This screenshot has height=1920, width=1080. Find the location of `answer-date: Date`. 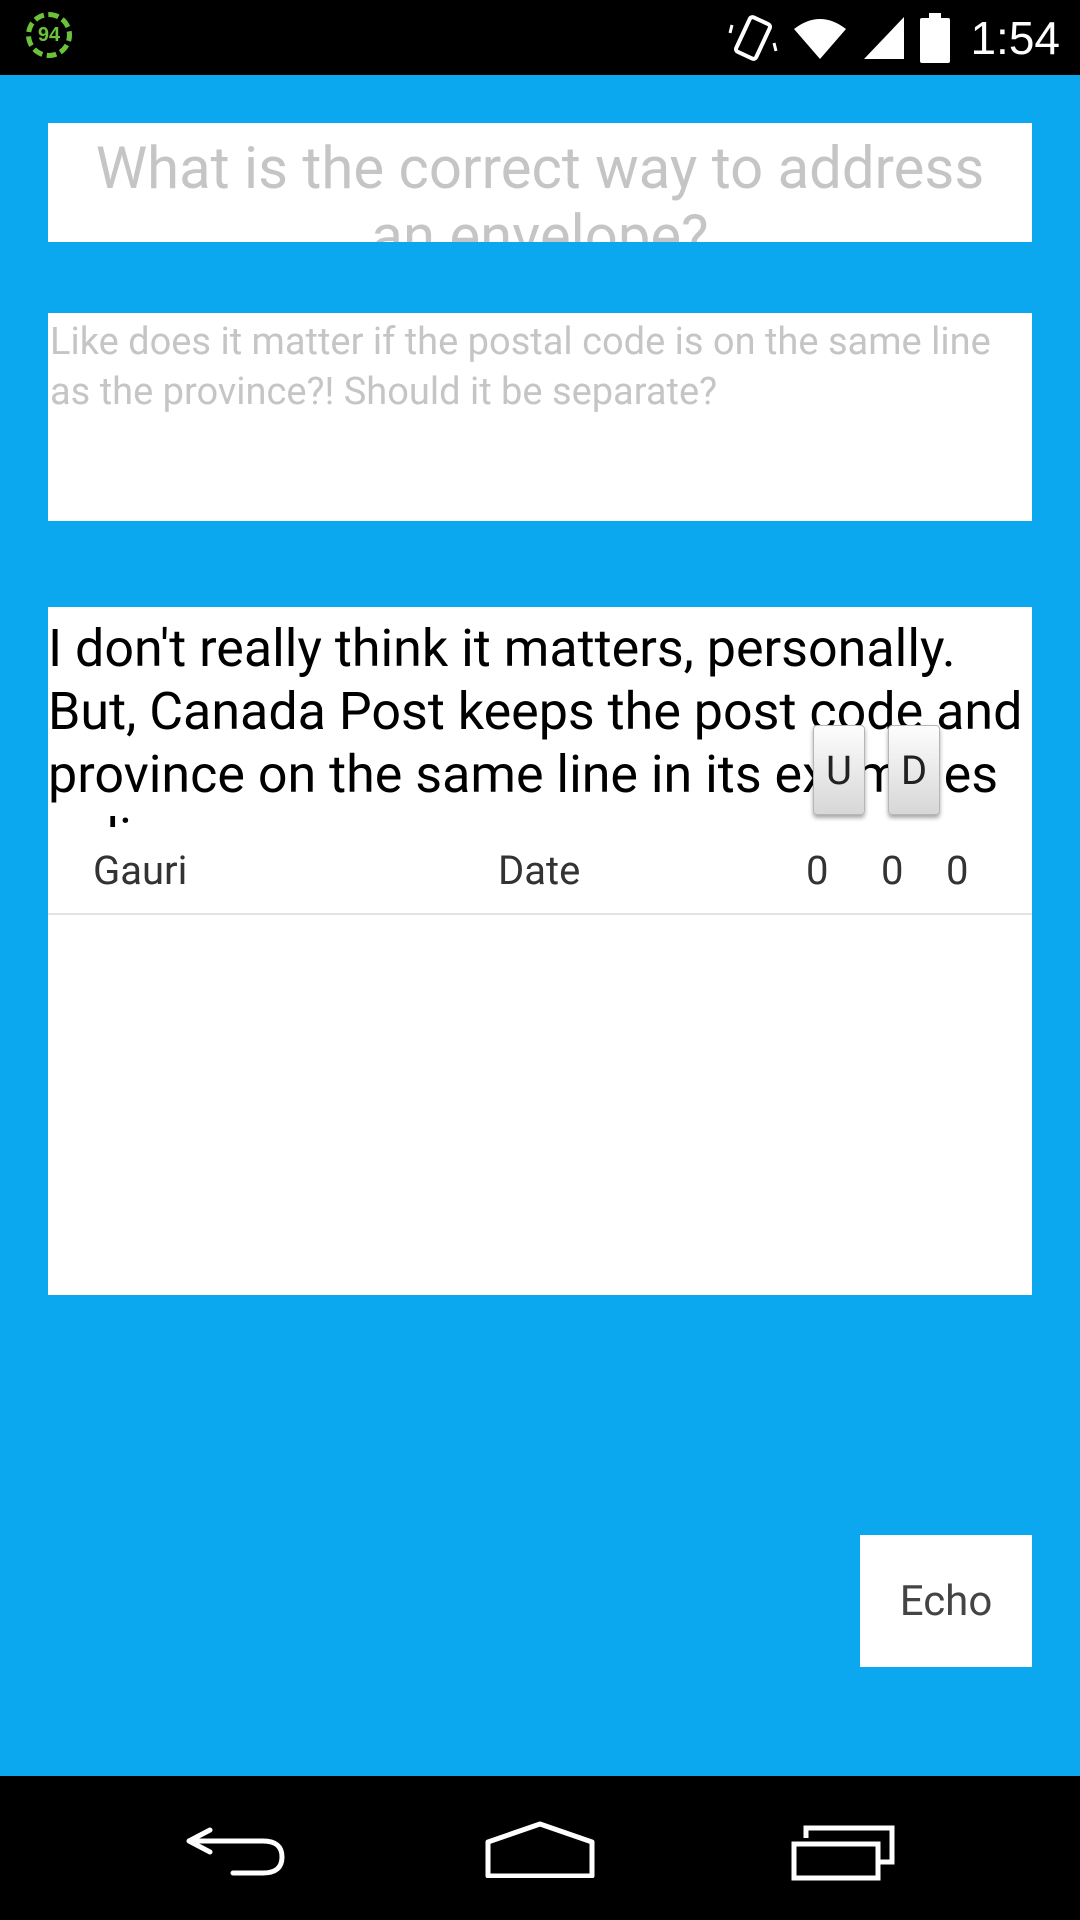

answer-date: Date is located at coordinates (539, 870).